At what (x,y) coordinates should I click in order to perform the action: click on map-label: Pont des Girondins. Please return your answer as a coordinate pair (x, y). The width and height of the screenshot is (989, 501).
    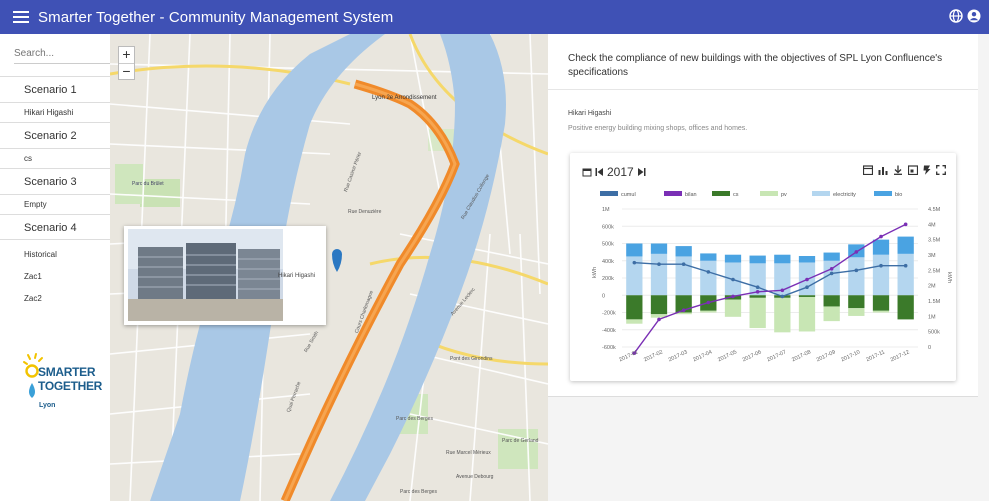
    Looking at the image, I should click on (471, 359).